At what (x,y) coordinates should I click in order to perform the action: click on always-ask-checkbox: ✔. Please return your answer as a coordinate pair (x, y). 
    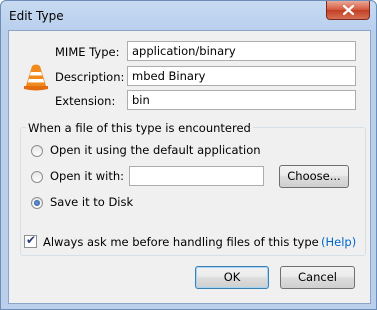
    Looking at the image, I should click on (30, 240).